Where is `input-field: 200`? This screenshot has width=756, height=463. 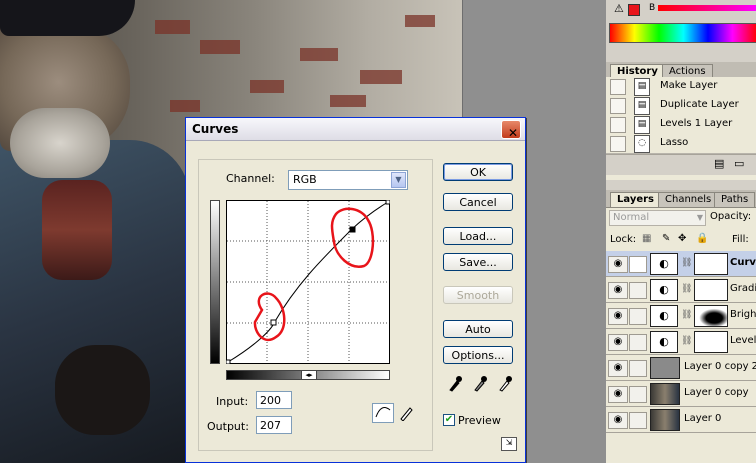 input-field: 200 is located at coordinates (274, 400).